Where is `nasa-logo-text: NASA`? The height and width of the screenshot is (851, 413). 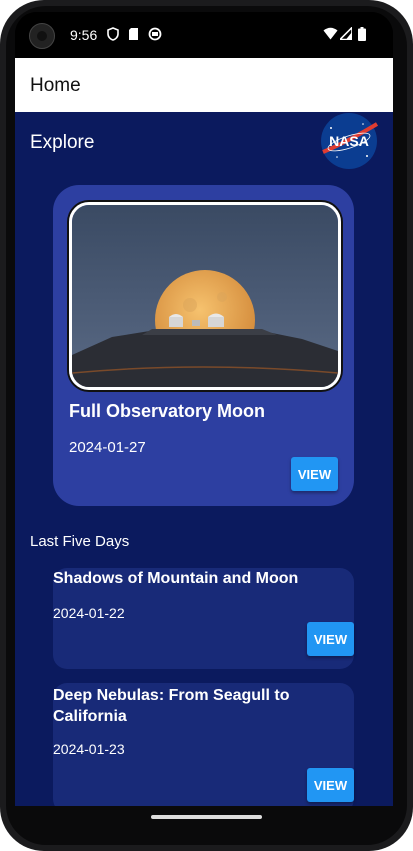
nasa-logo-text: NASA is located at coordinates (349, 141).